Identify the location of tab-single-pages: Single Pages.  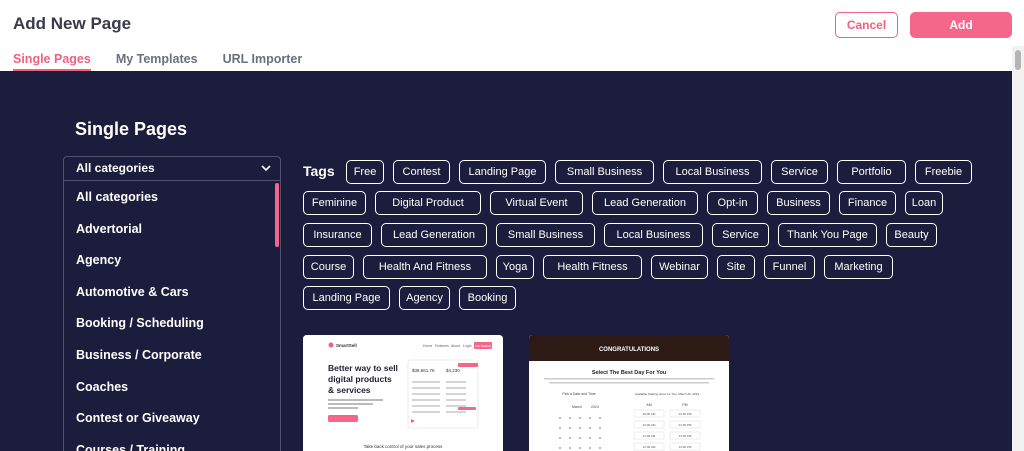
(52, 61).